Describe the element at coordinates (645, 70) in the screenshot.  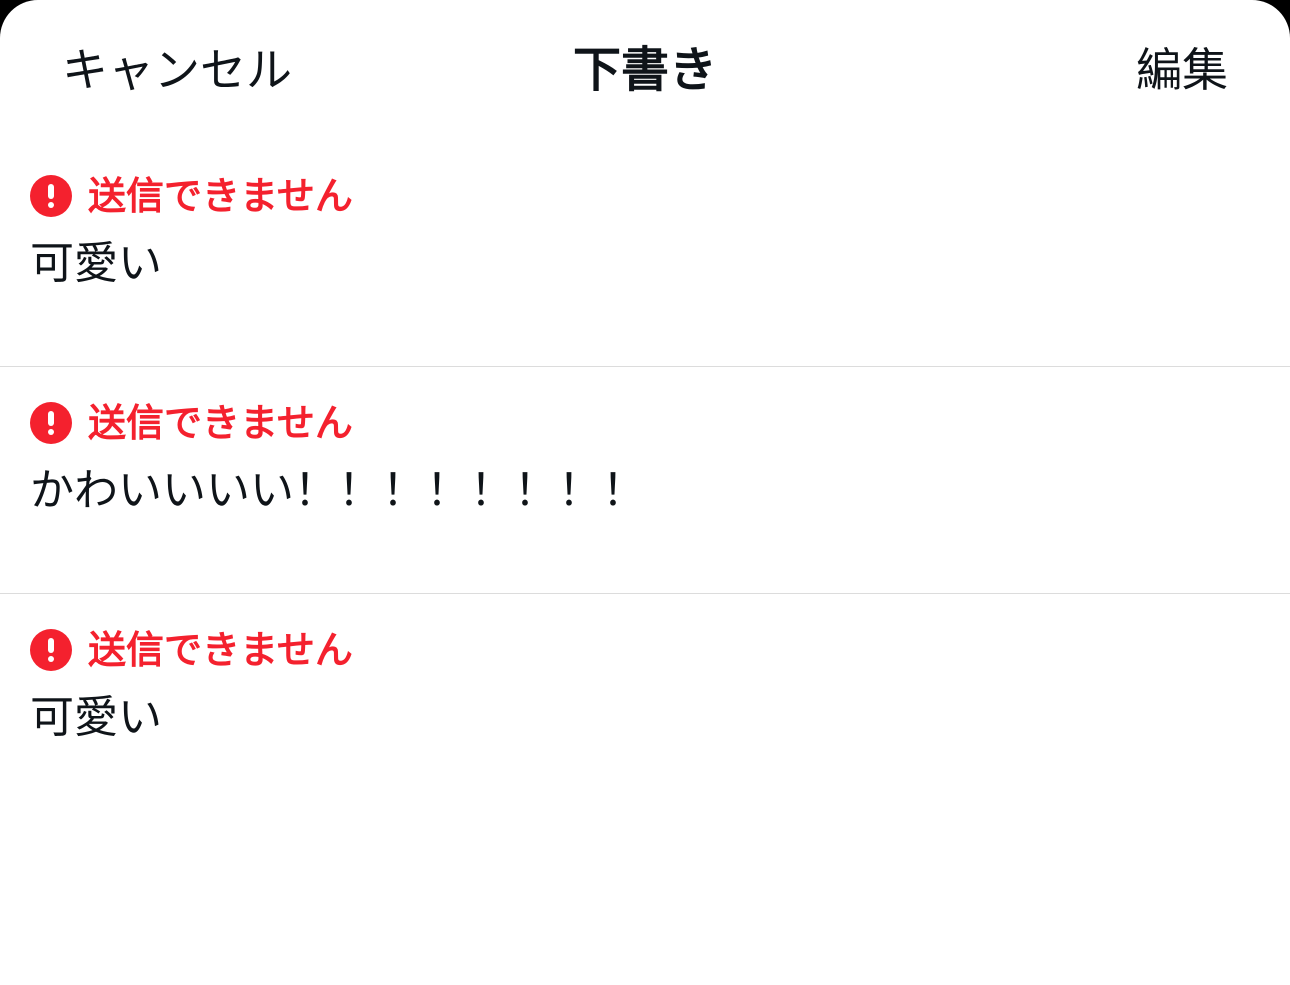
I see `sheet-header: キャンセル 下書き 編集` at that location.